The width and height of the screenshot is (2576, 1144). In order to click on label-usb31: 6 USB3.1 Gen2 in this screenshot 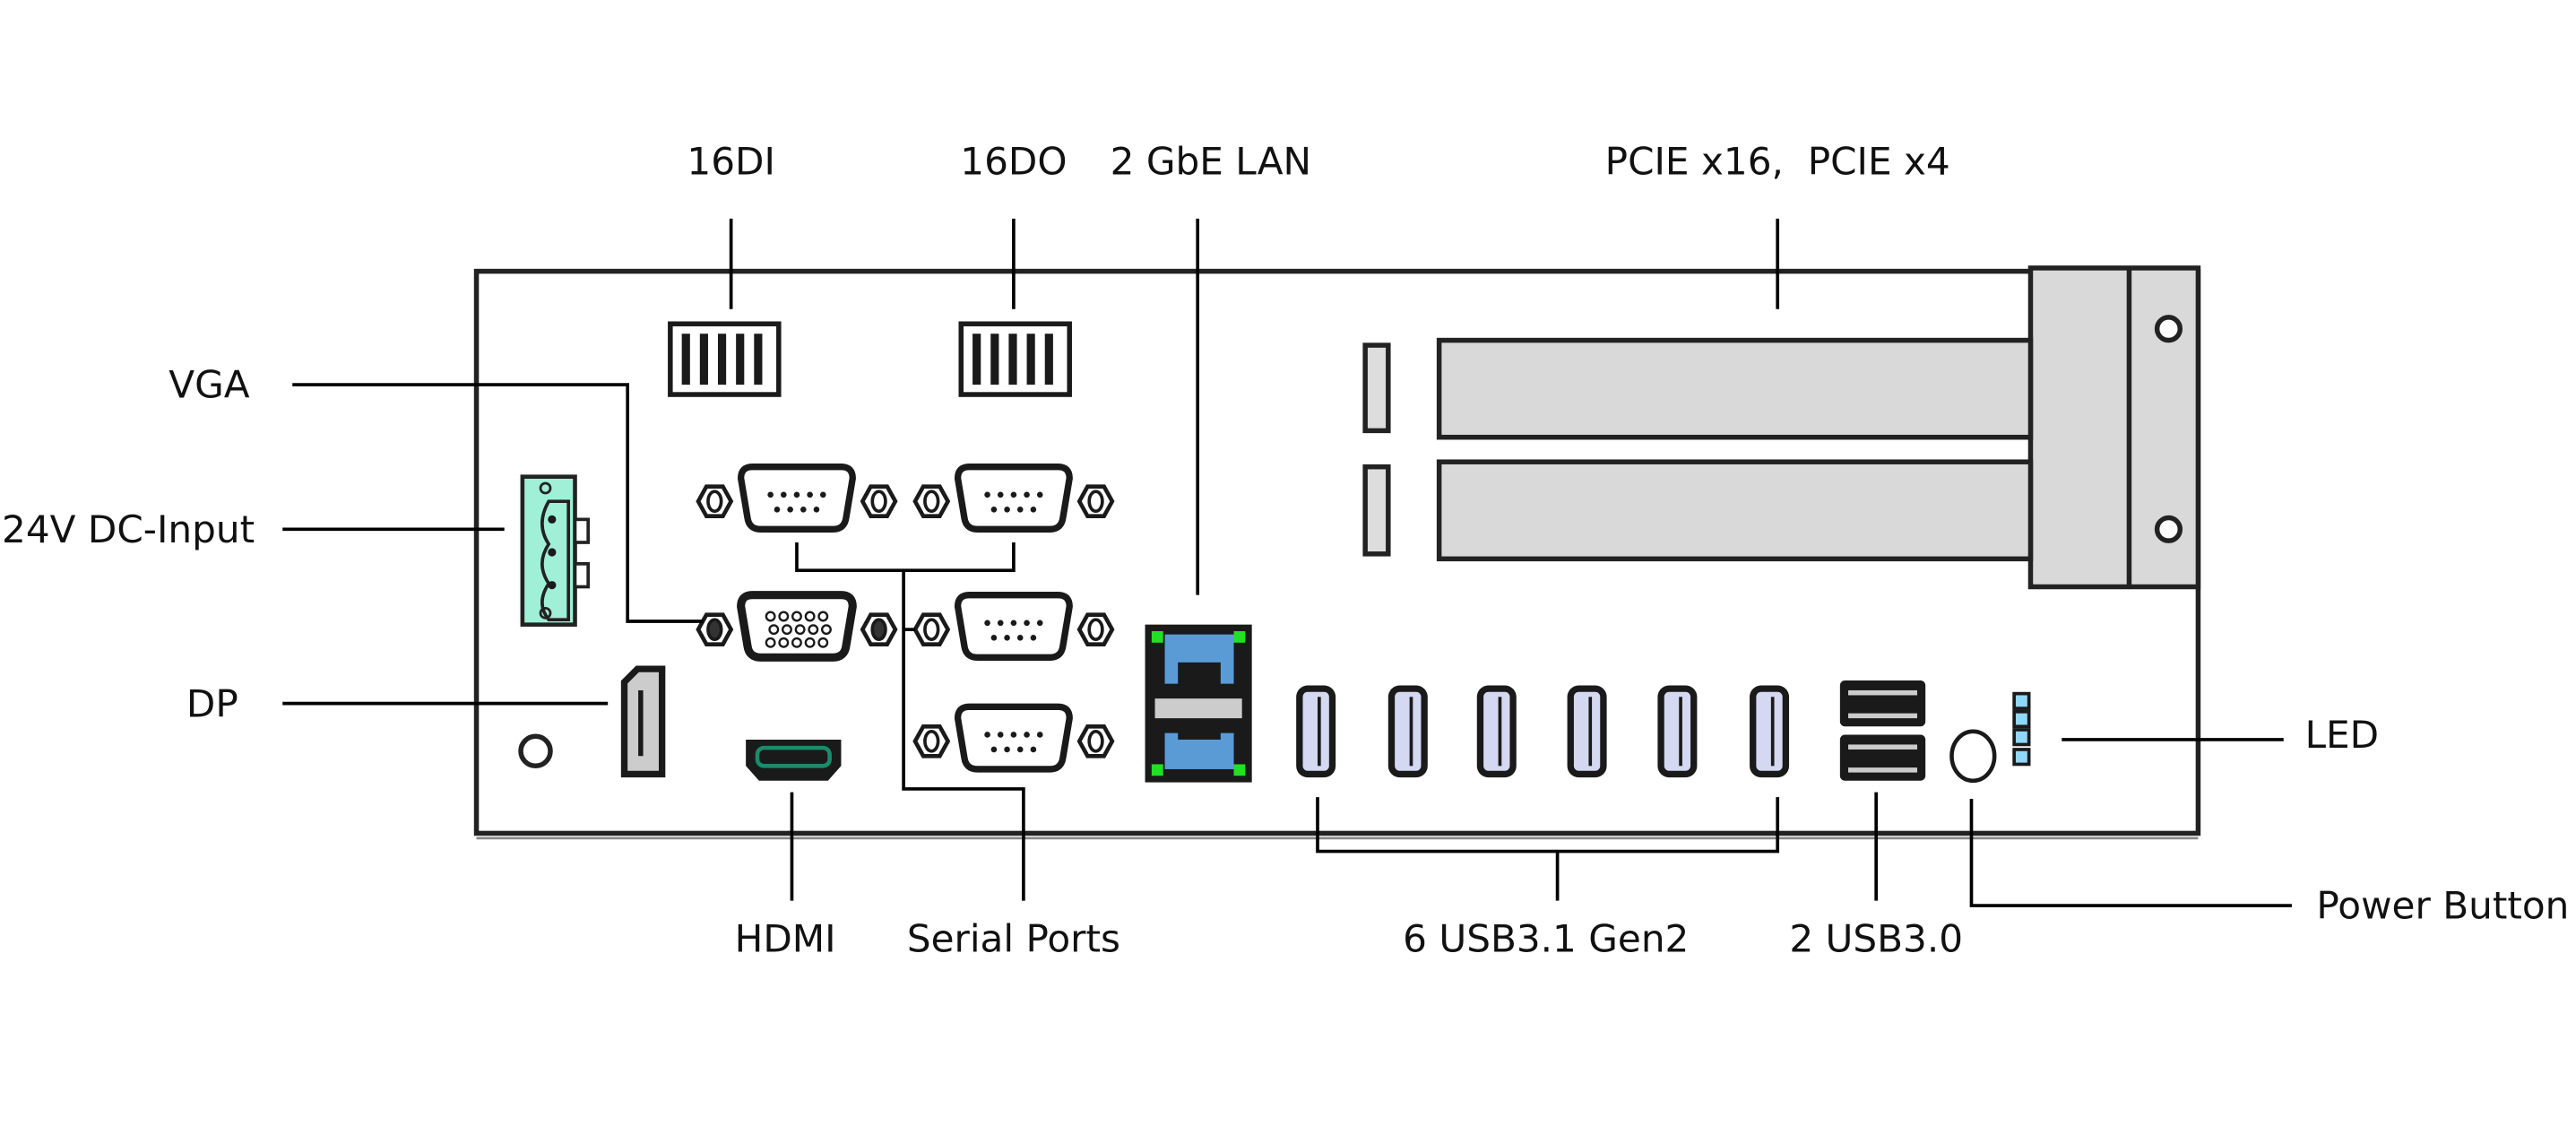, I will do `click(1546, 938)`.